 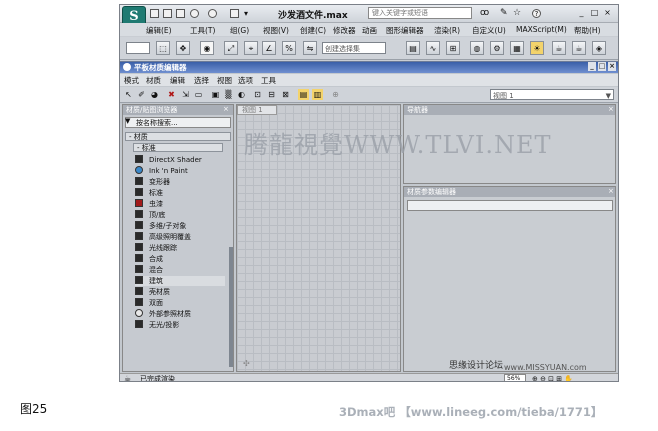 I want to click on pick-material-icon: ✐, so click(x=141, y=94).